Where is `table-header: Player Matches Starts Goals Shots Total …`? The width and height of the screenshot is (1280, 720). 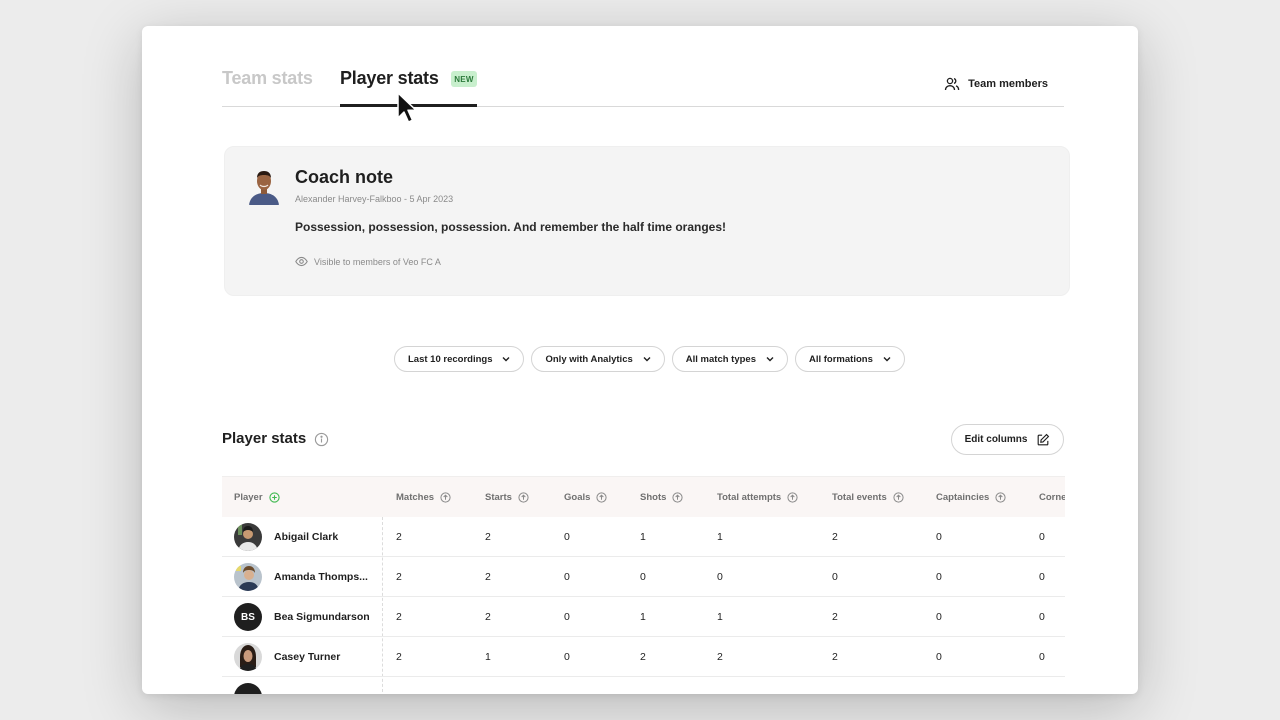
table-header: Player Matches Starts Goals Shots Total … is located at coordinates (643, 496).